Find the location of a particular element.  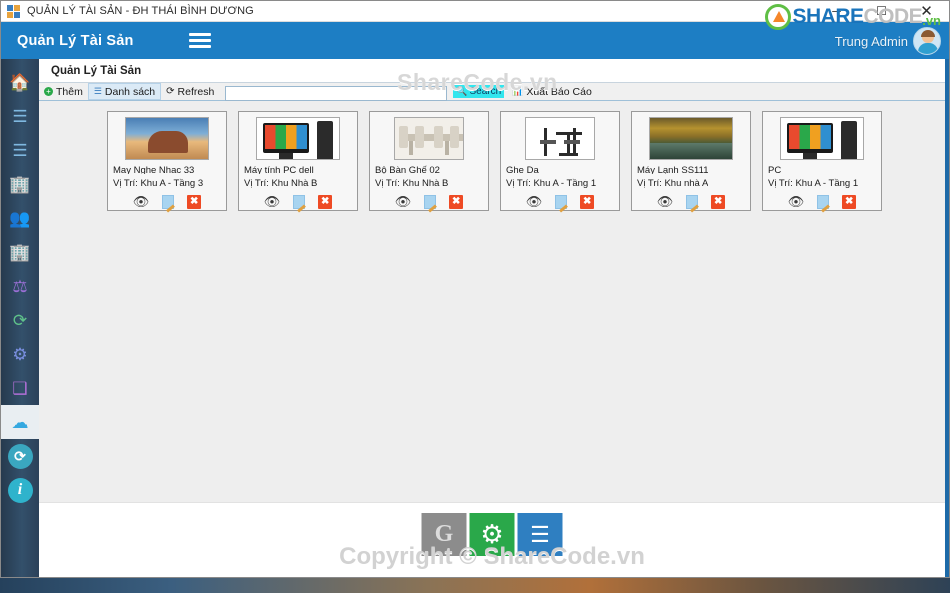

footer-button-g: G is located at coordinates (444, 534).